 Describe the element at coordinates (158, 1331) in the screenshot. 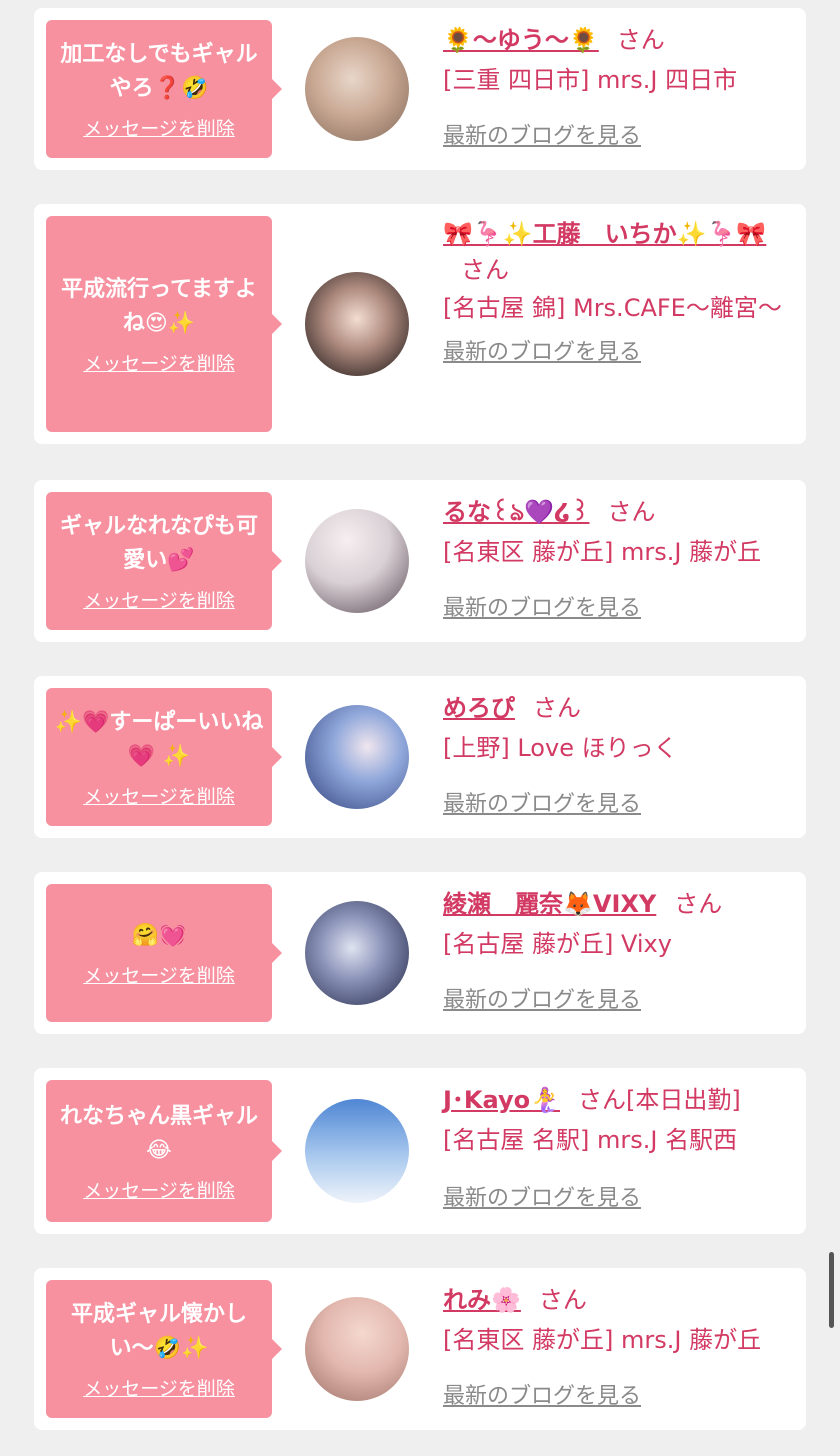

I see `message-text: 平成ギャル懐かしい〜🤣✨` at that location.